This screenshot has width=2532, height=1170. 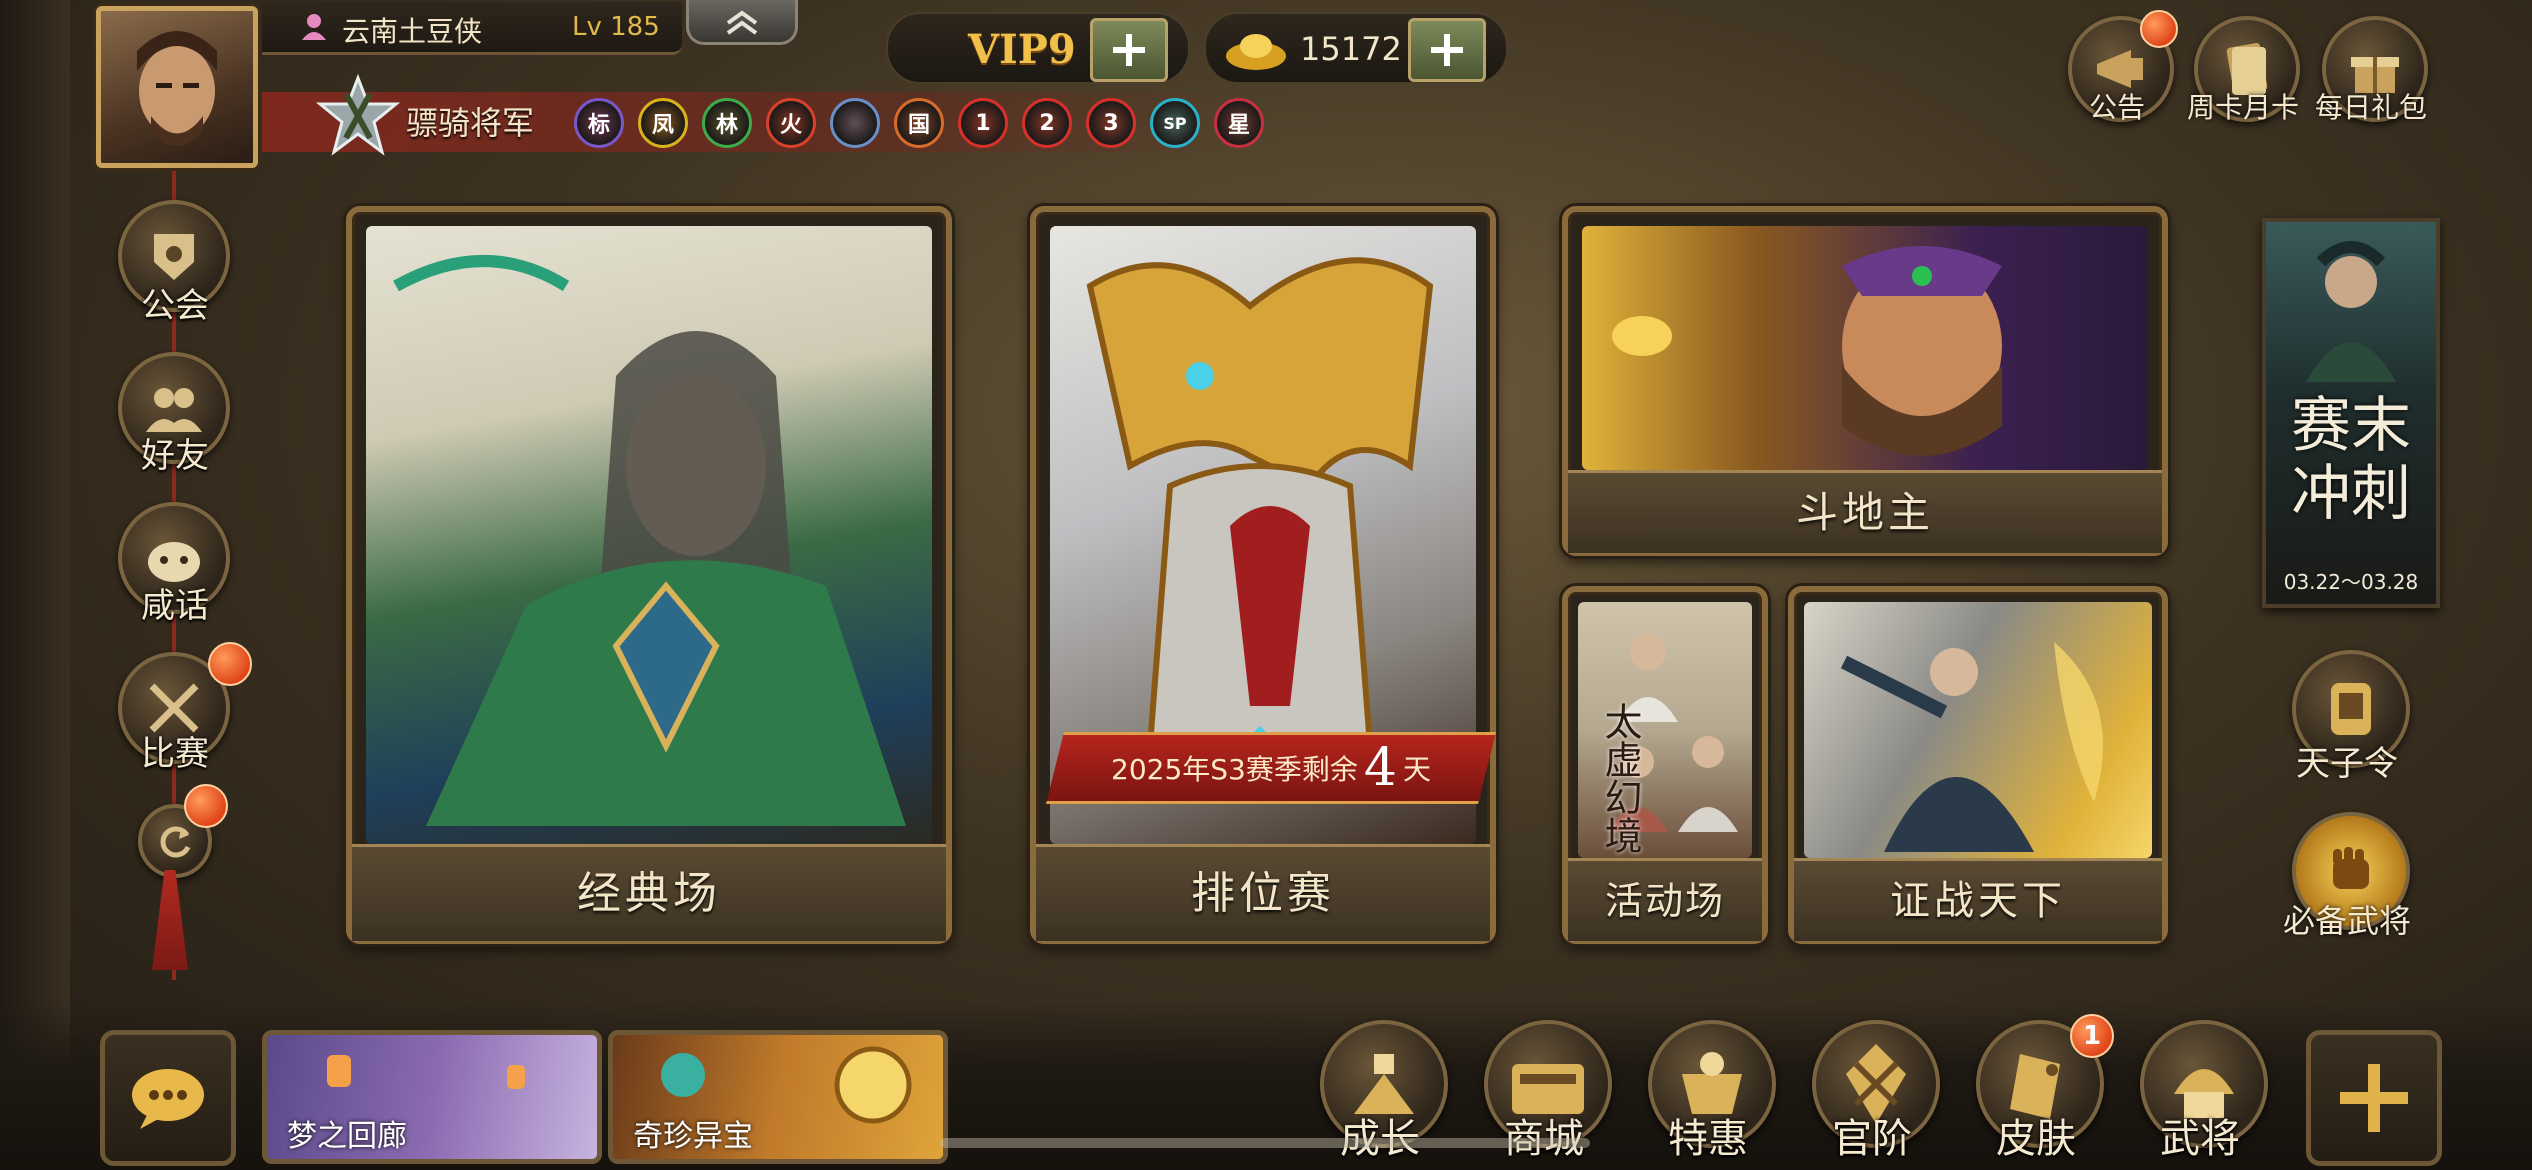 I want to click on left-menu: 公会 好友 咸话 比赛, so click(x=181, y=586).